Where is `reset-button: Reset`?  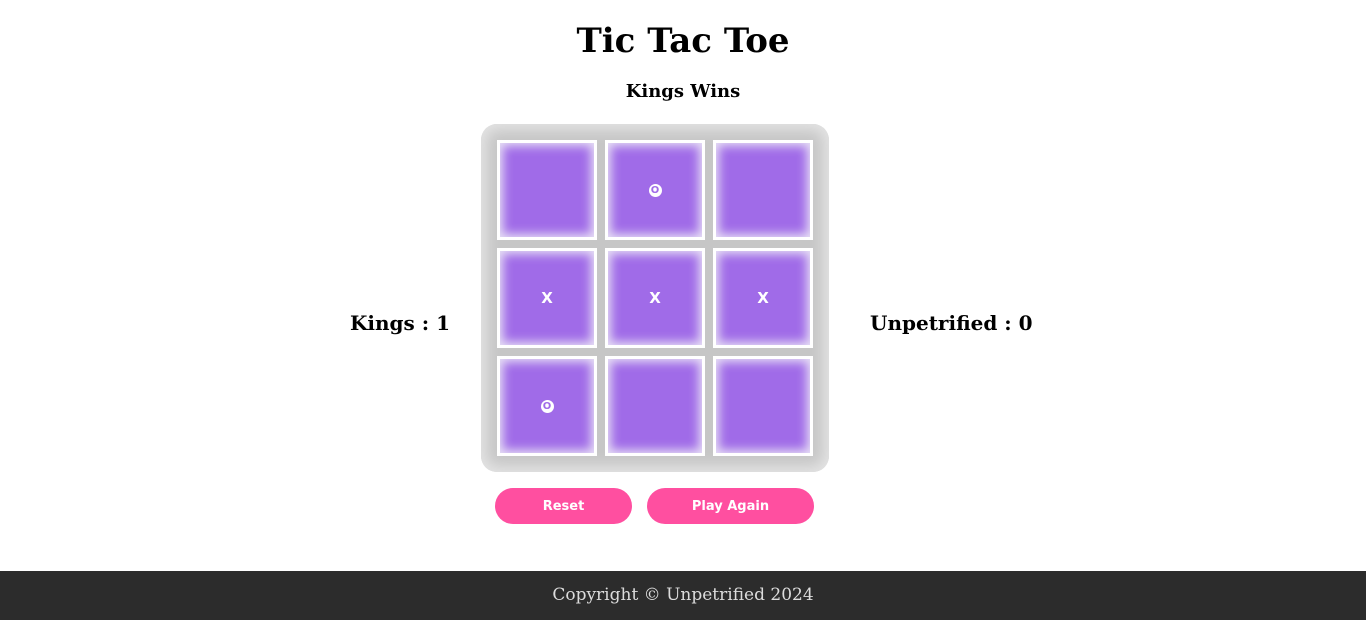
reset-button: Reset is located at coordinates (563, 506).